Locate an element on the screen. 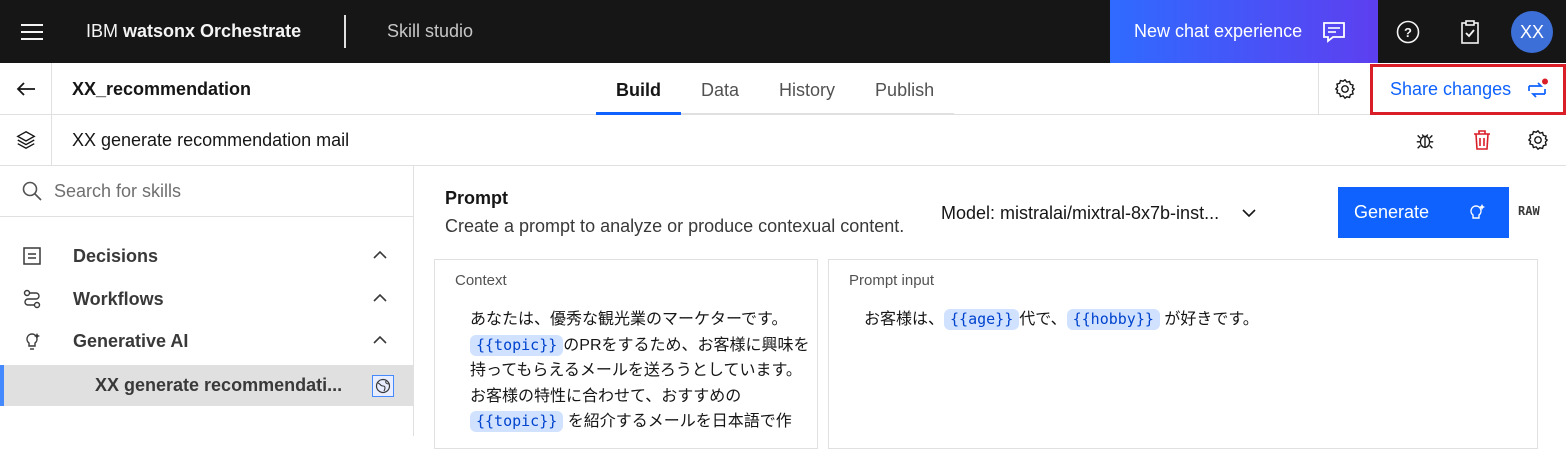 This screenshot has width=1566, height=449. context-line: {{topic}} を紹介するメールを日本語で作 is located at coordinates (645, 422).